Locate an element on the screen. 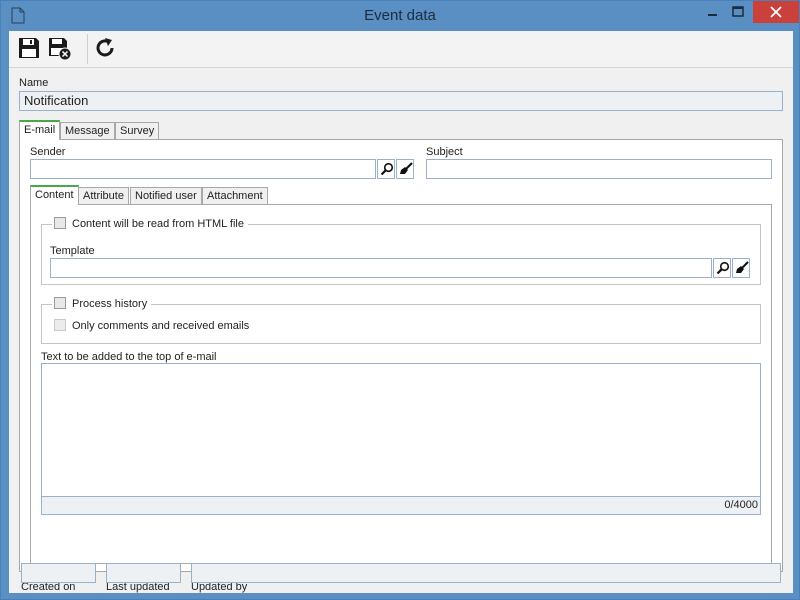  text-top-label: Text to be added to the top of e-mail is located at coordinates (129, 357).